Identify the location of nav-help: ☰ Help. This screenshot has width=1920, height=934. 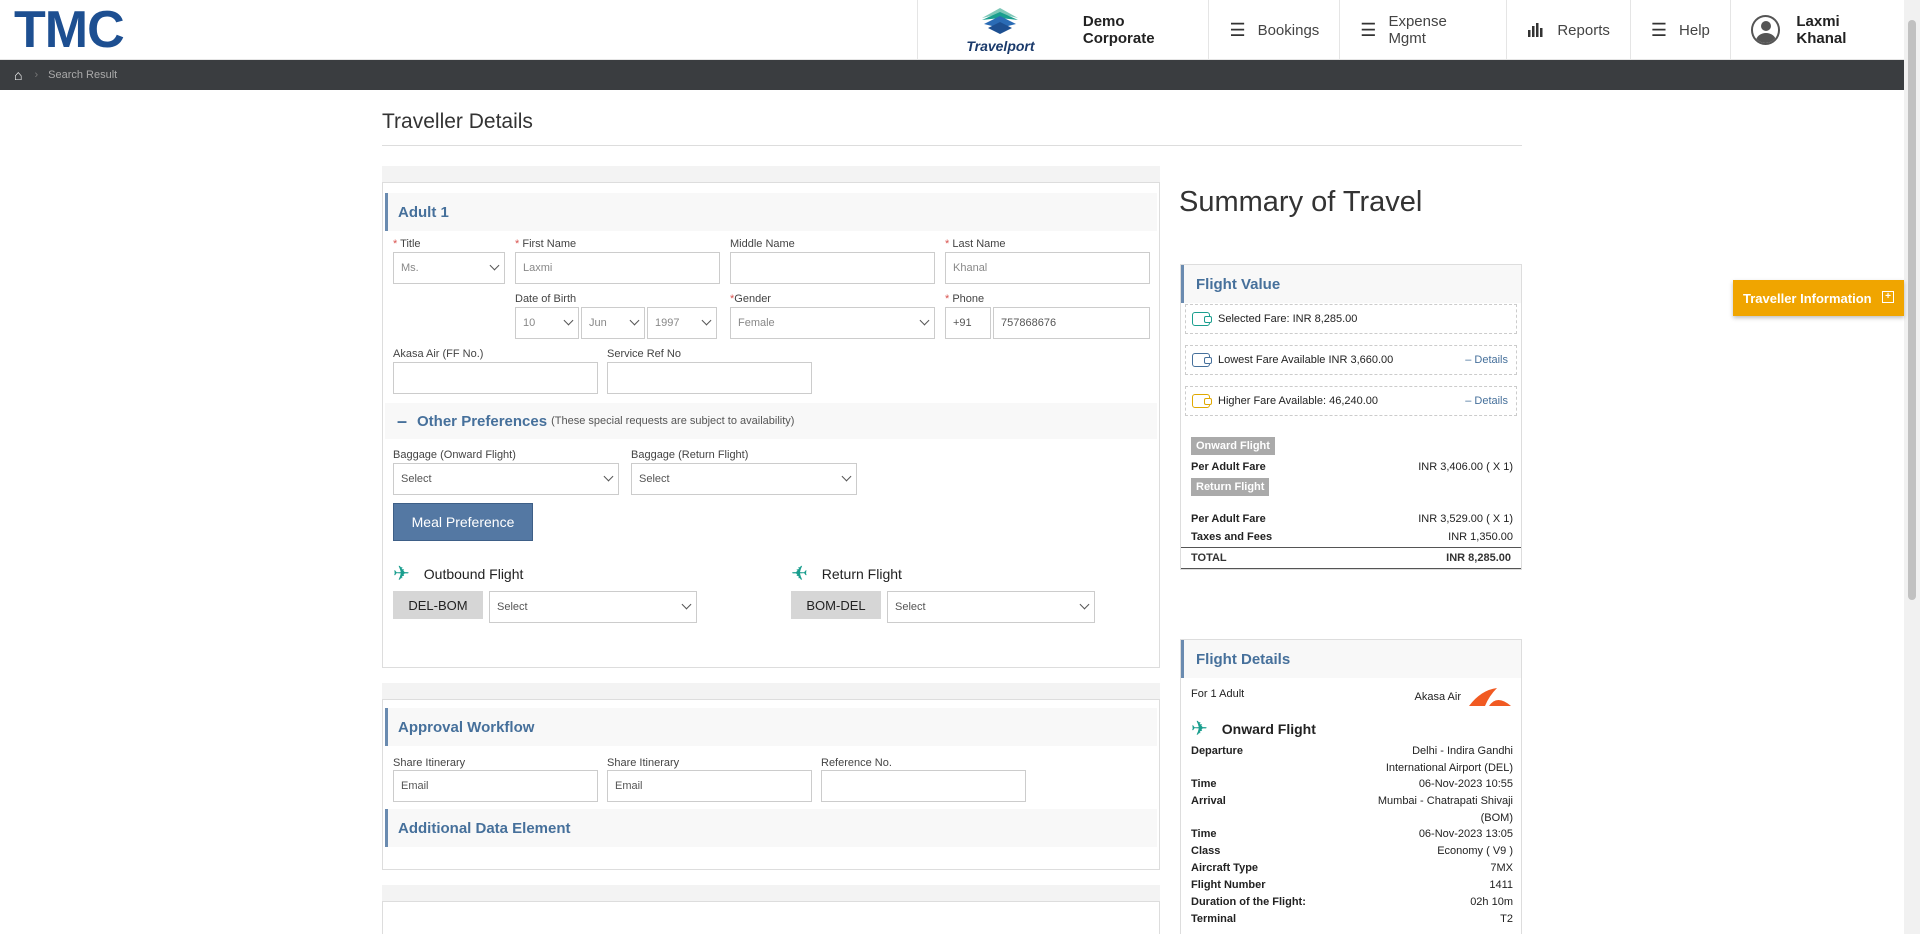
(1679, 30).